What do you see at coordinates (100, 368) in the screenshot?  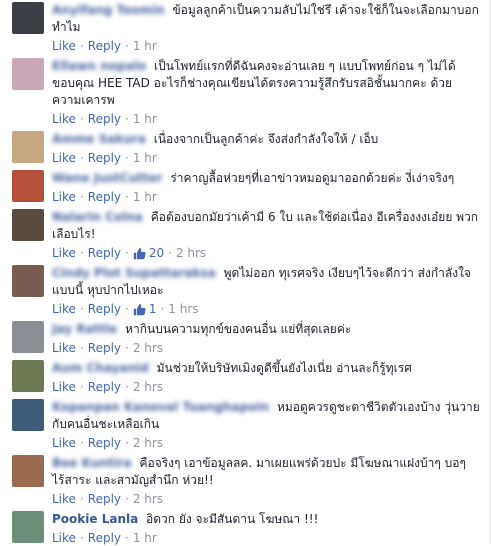 I see `comment-author: Aum Chayanid` at bounding box center [100, 368].